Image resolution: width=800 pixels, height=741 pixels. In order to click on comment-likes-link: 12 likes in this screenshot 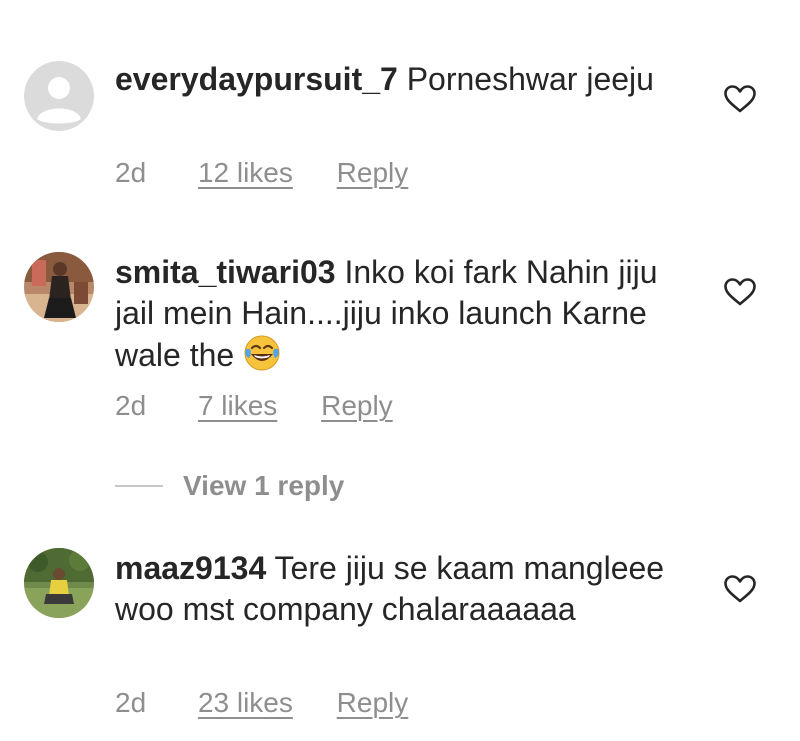, I will do `click(245, 173)`.